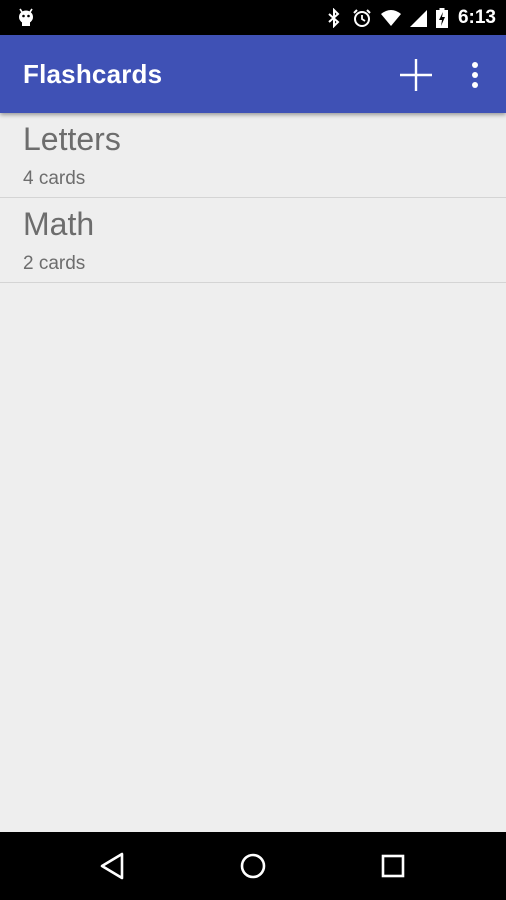  I want to click on bluetooth-icon, so click(334, 17).